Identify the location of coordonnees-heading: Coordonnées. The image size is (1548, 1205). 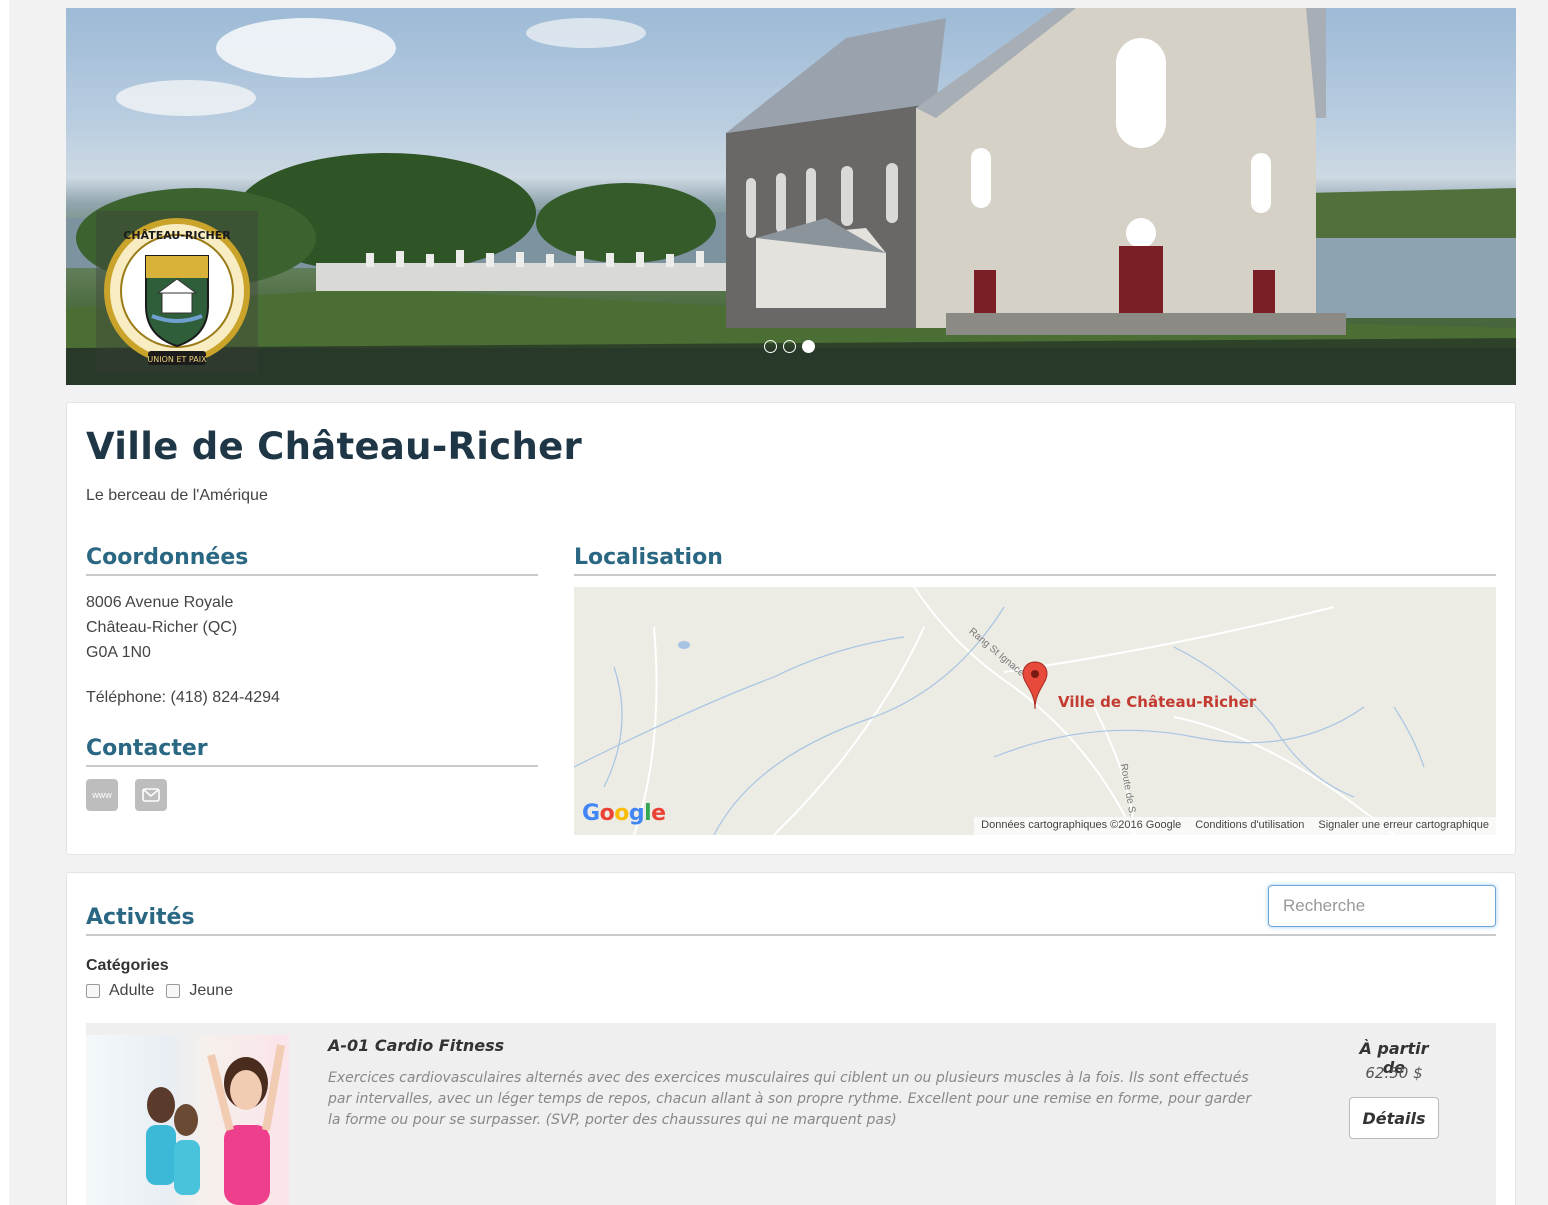
(312, 560).